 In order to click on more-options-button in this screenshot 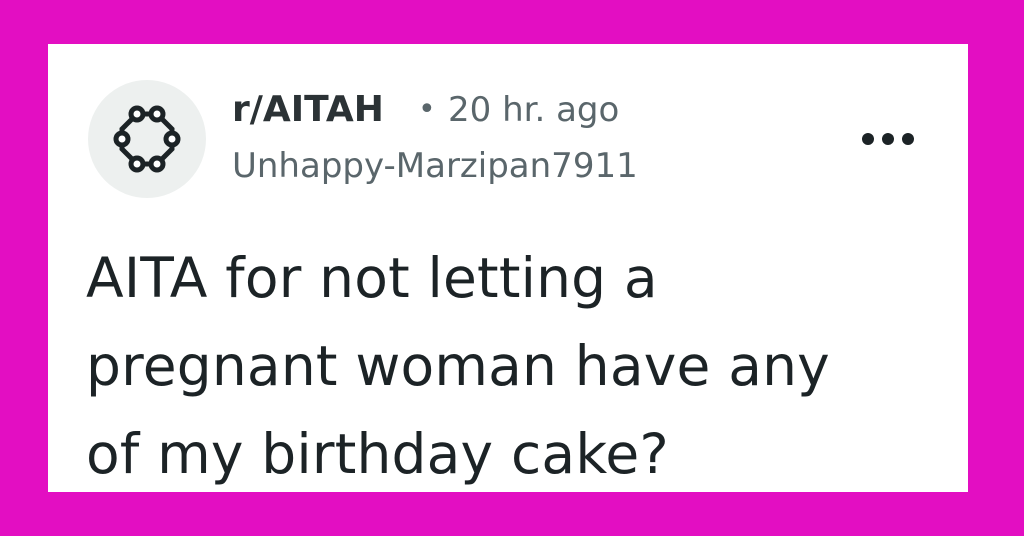, I will do `click(888, 139)`.